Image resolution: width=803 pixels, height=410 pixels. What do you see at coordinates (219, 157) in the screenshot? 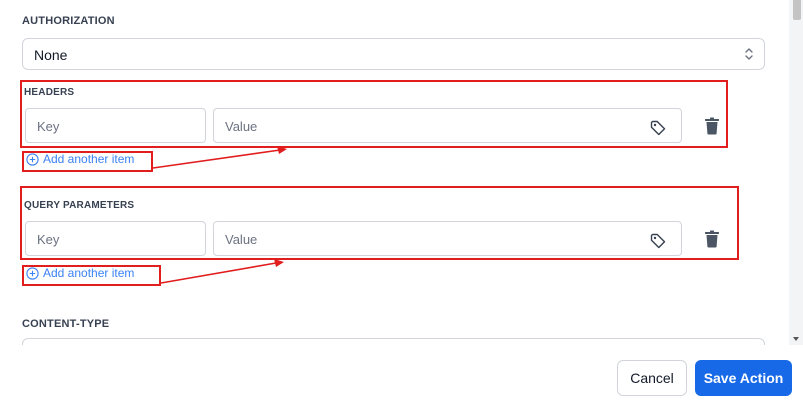
I see `headers-annotation-arrow` at bounding box center [219, 157].